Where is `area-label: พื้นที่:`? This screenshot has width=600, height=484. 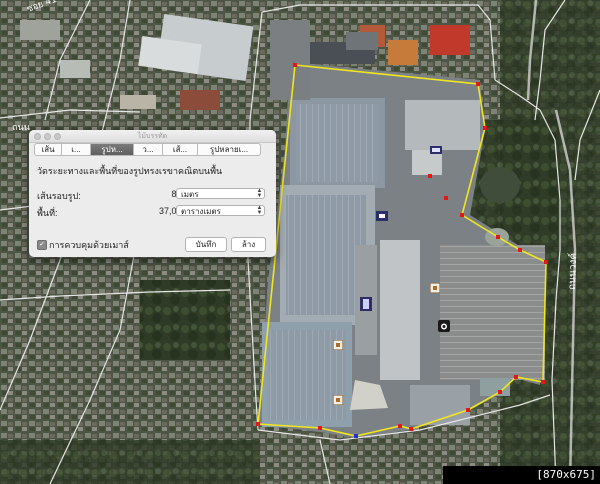 area-label: พื้นที่: is located at coordinates (47, 213).